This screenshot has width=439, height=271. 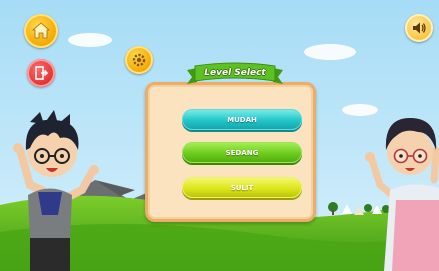 I want to click on settings-gear-icon, so click(x=139, y=60).